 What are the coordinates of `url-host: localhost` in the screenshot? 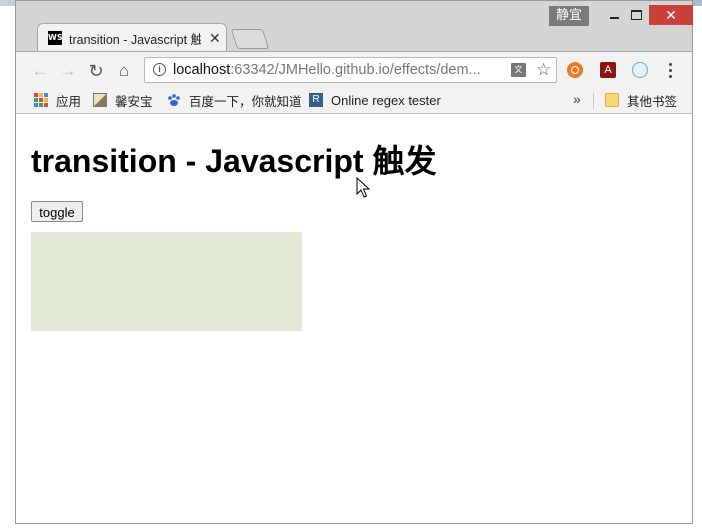 It's located at (202, 70).